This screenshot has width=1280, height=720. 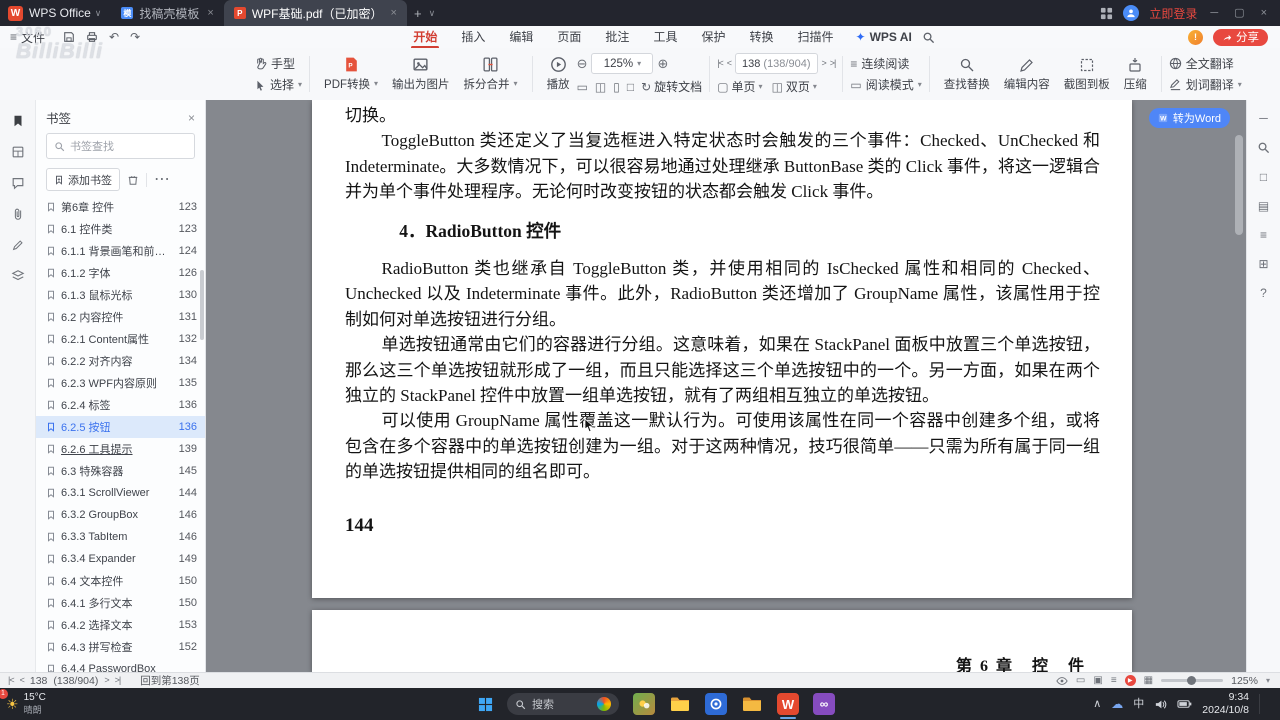 I want to click on last-page-button: >|, so click(x=118, y=680).